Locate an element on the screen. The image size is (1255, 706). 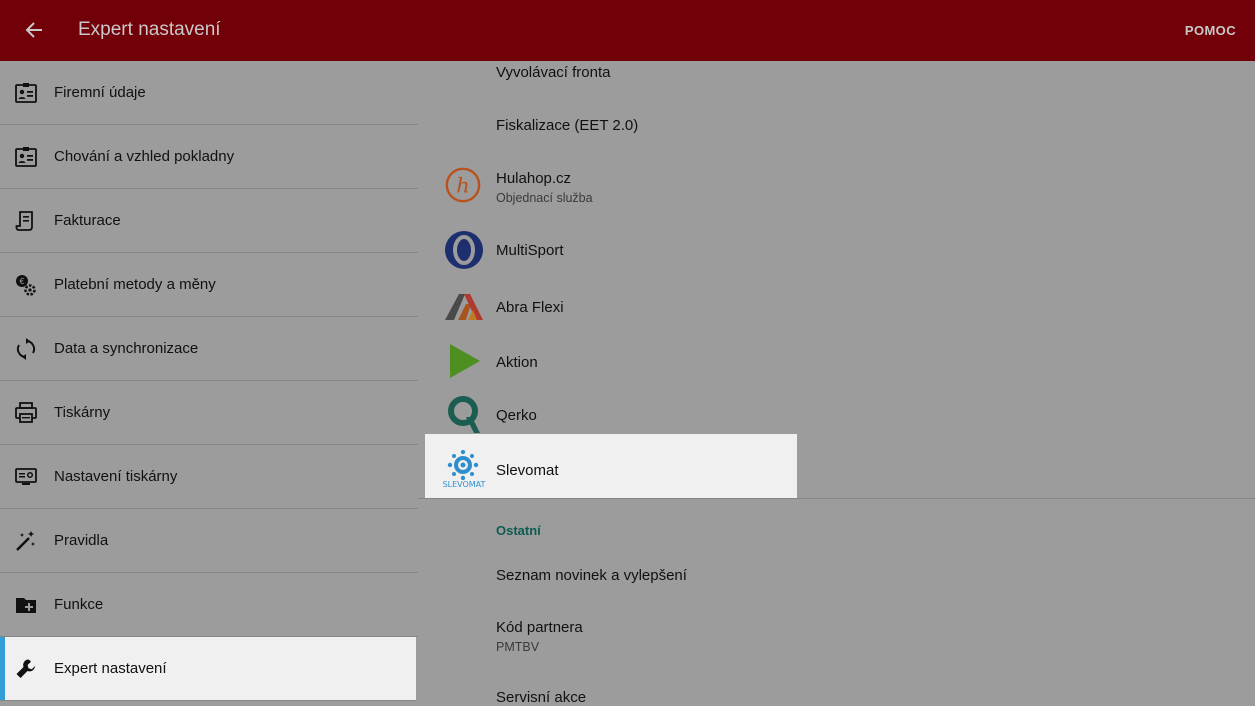
section-divider is located at coordinates (836, 498).